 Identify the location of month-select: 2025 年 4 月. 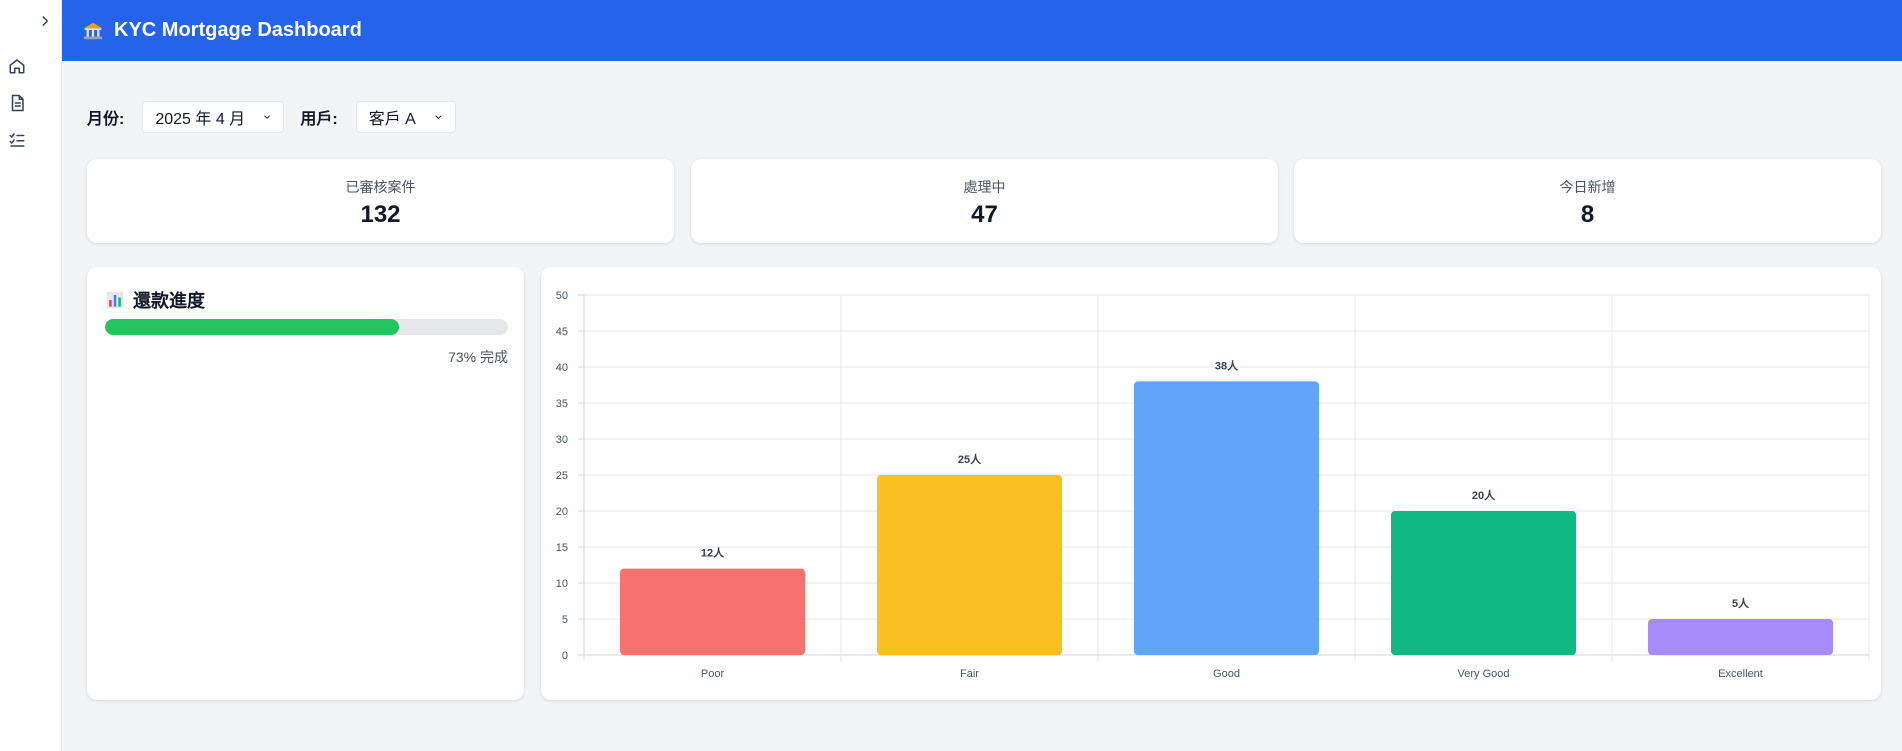
(213, 117).